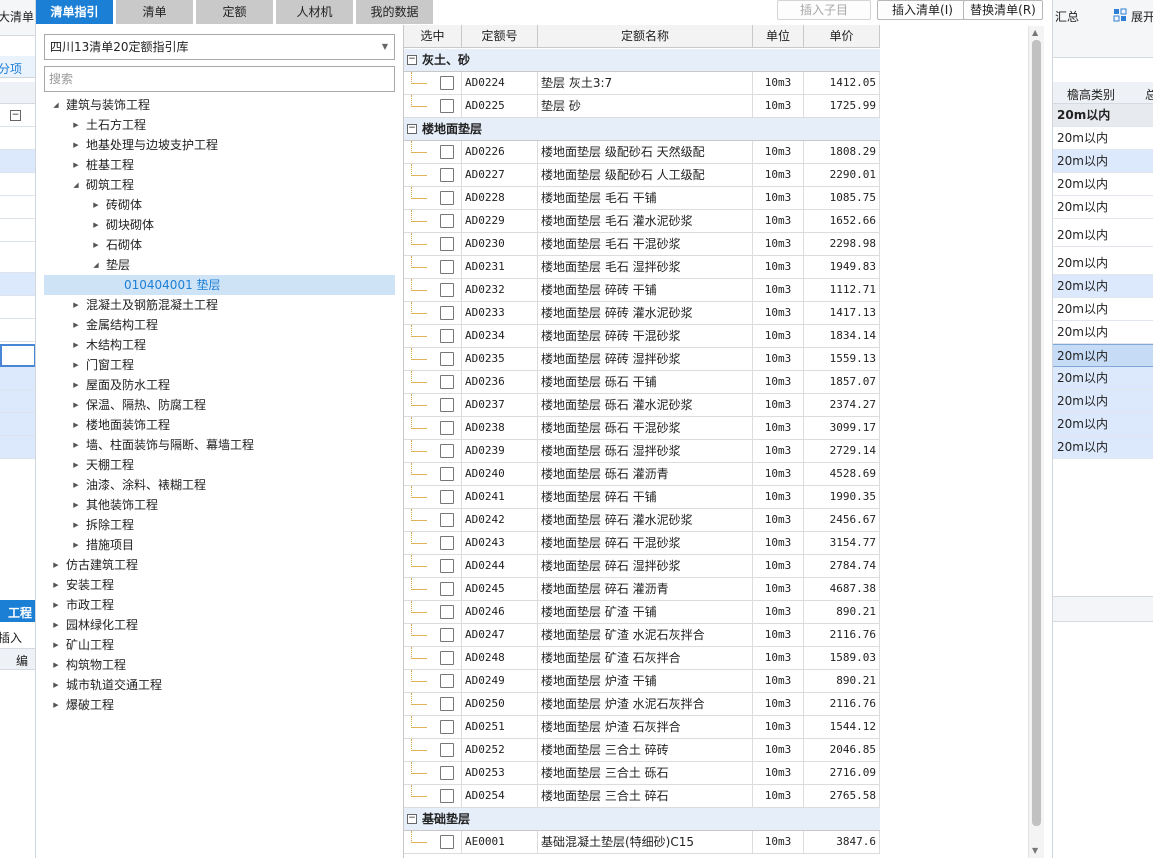 Image resolution: width=1153 pixels, height=858 pixels. What do you see at coordinates (642, 60) in the screenshot?
I see `group-row: − 灰土、砂` at bounding box center [642, 60].